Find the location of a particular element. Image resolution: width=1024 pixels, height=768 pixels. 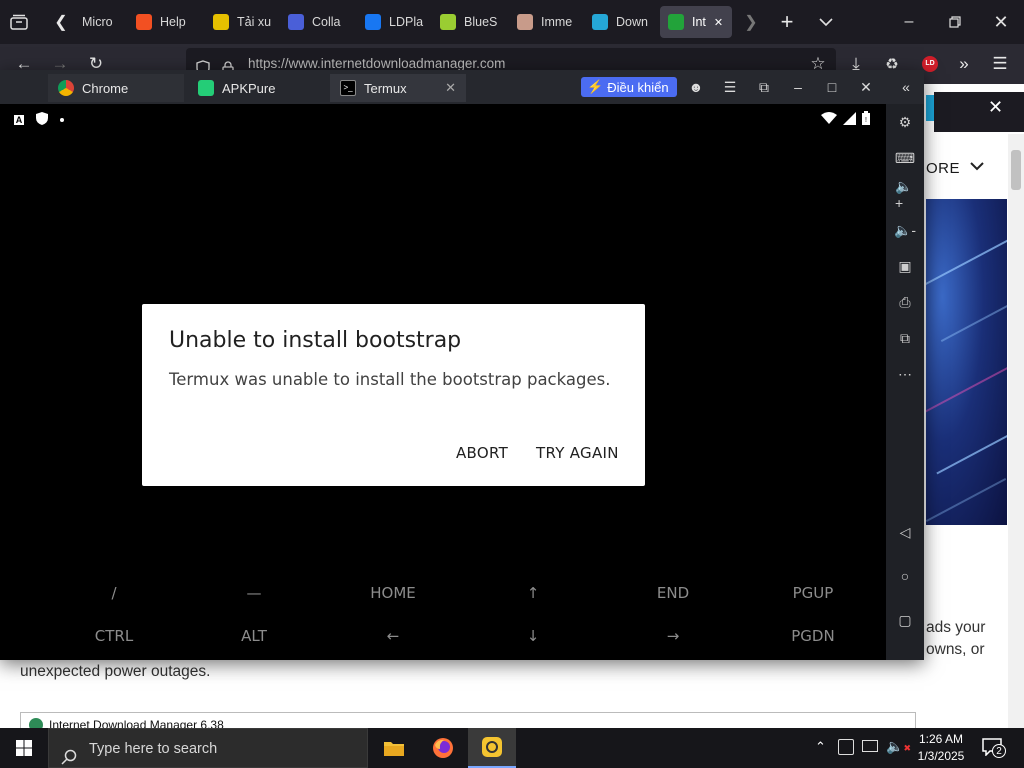

search-icon is located at coordinates (69, 754).